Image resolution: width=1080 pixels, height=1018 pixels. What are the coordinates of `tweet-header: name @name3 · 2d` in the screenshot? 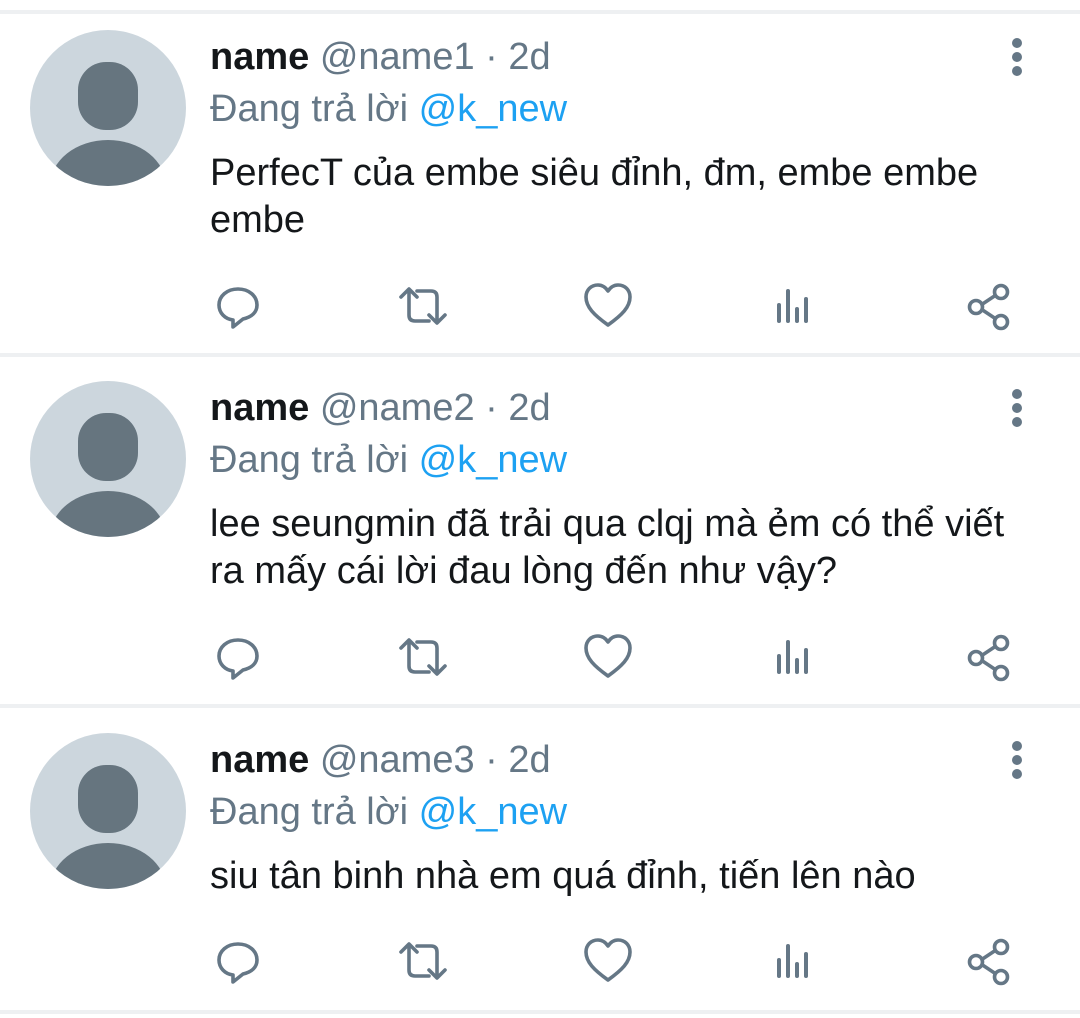 It's located at (380, 760).